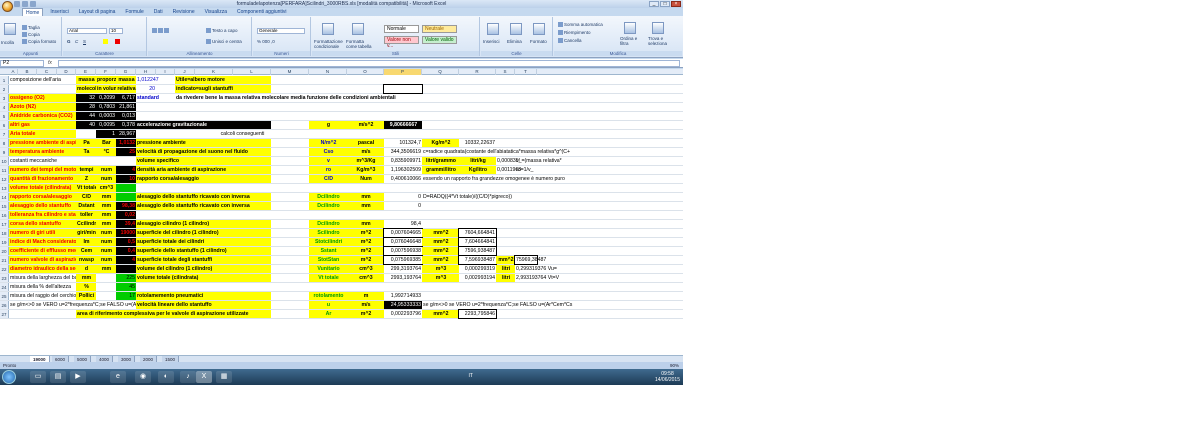 The image size is (1200, 422). What do you see at coordinates (184, 12) in the screenshot?
I see `tab-5: Revisione` at bounding box center [184, 12].